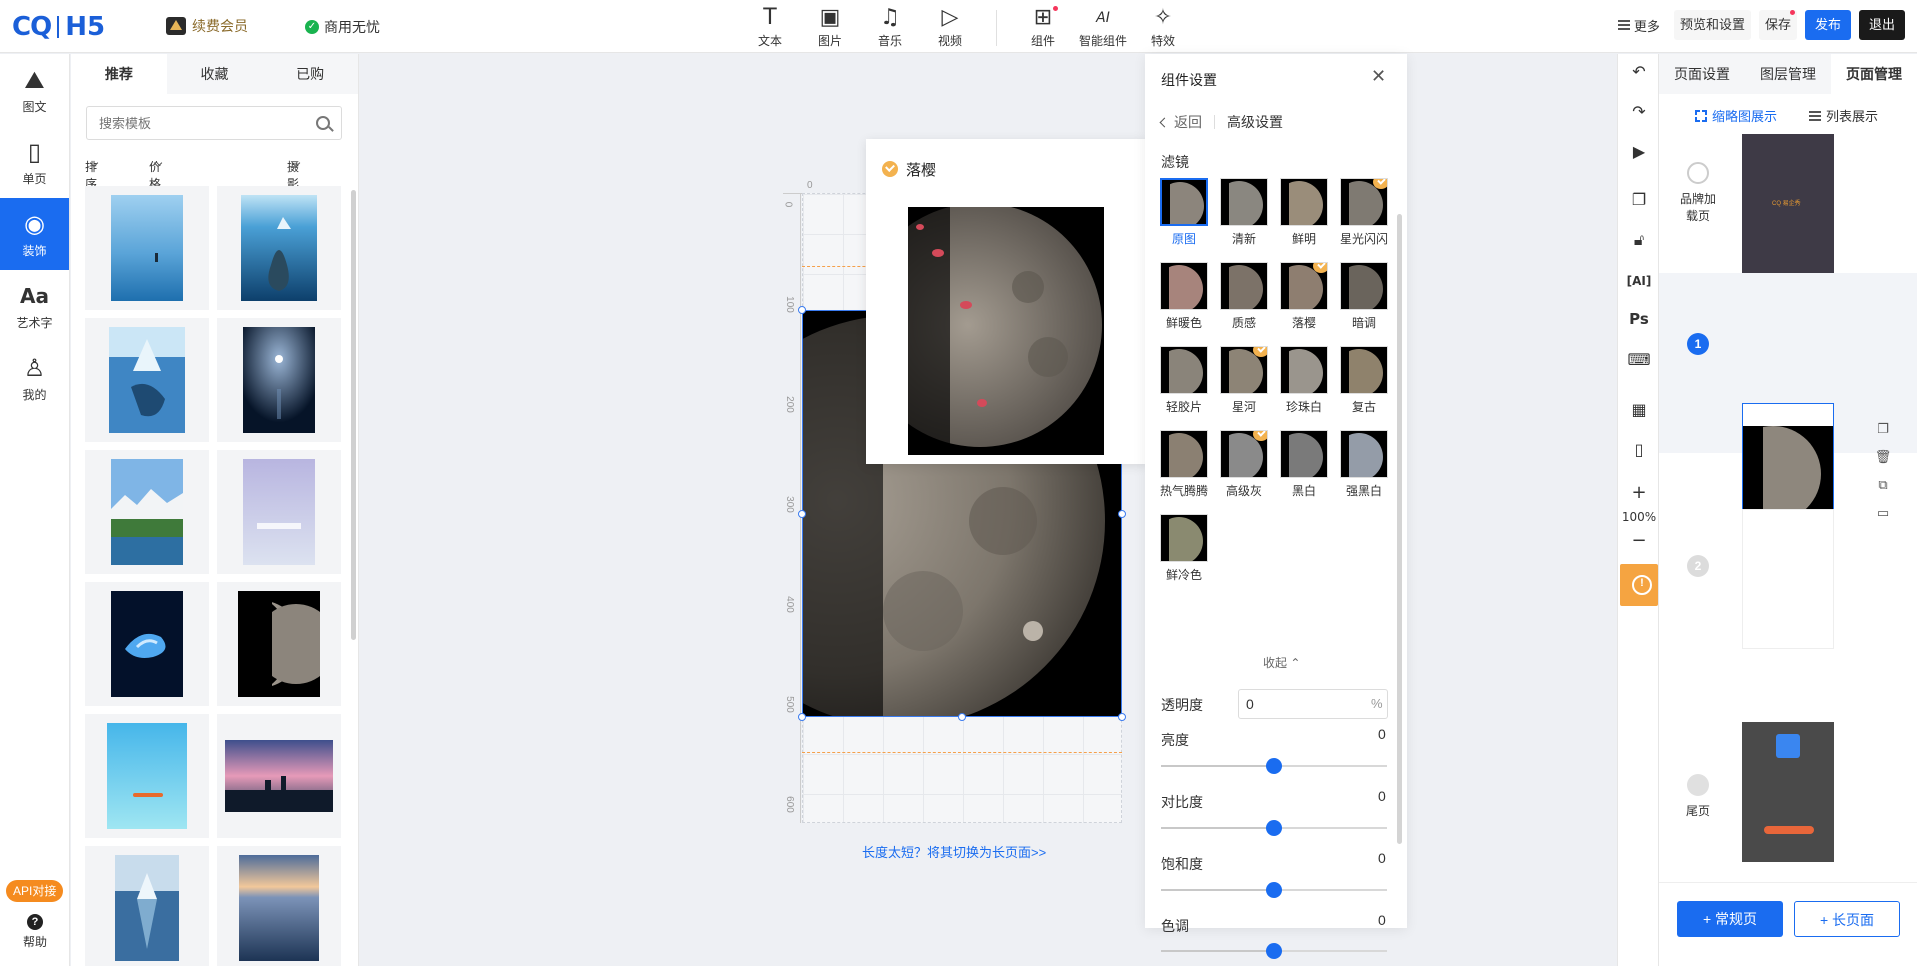  I want to click on copy-icon: ❐, so click(1639, 199).